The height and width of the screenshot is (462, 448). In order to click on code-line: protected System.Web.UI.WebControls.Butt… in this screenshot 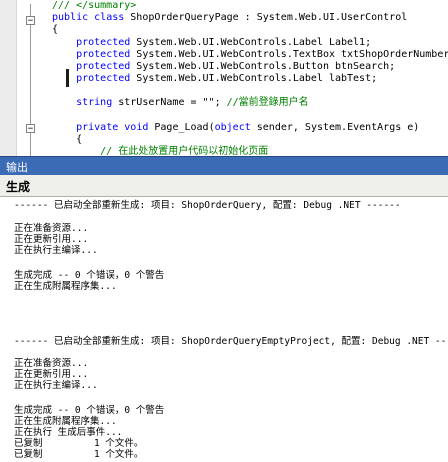, I will do `click(236, 66)`.